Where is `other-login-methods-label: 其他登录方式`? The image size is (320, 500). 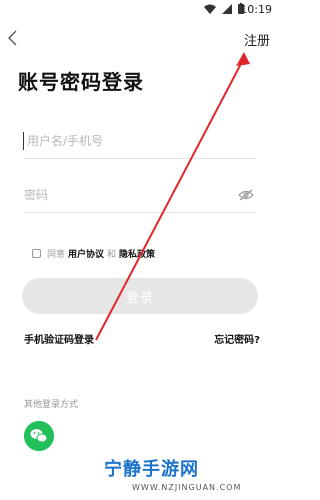
other-login-methods-label: 其他登录方式 is located at coordinates (51, 405).